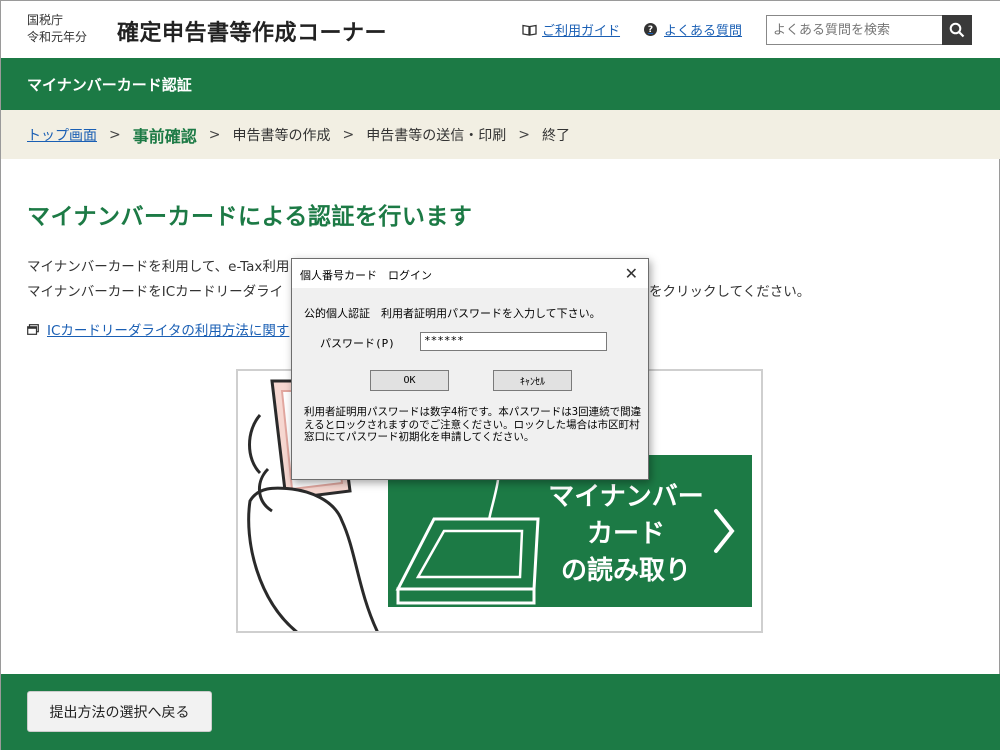  I want to click on cancel-button: ｷｬﾝｾﾙ, so click(532, 380).